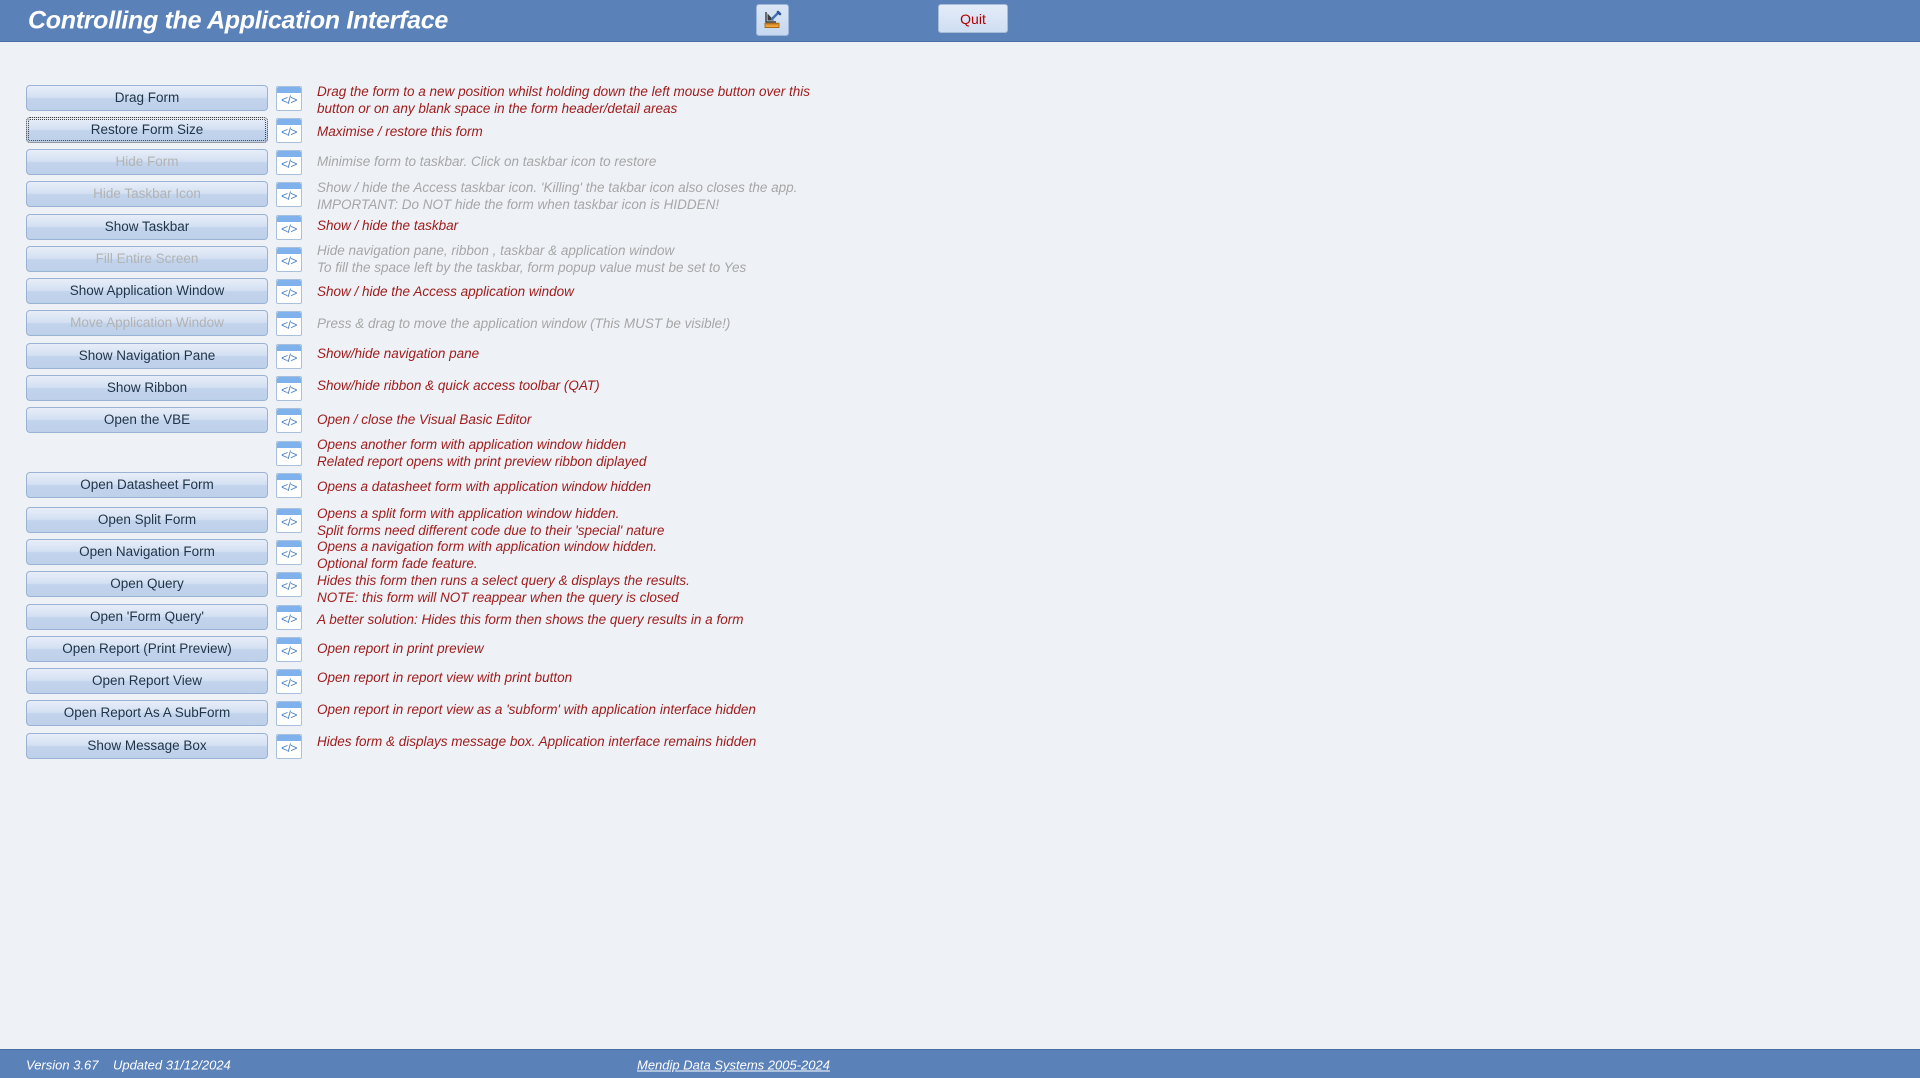 Image resolution: width=1920 pixels, height=1078 pixels. Describe the element at coordinates (973, 18) in the screenshot. I see `quit-button: Quit` at that location.